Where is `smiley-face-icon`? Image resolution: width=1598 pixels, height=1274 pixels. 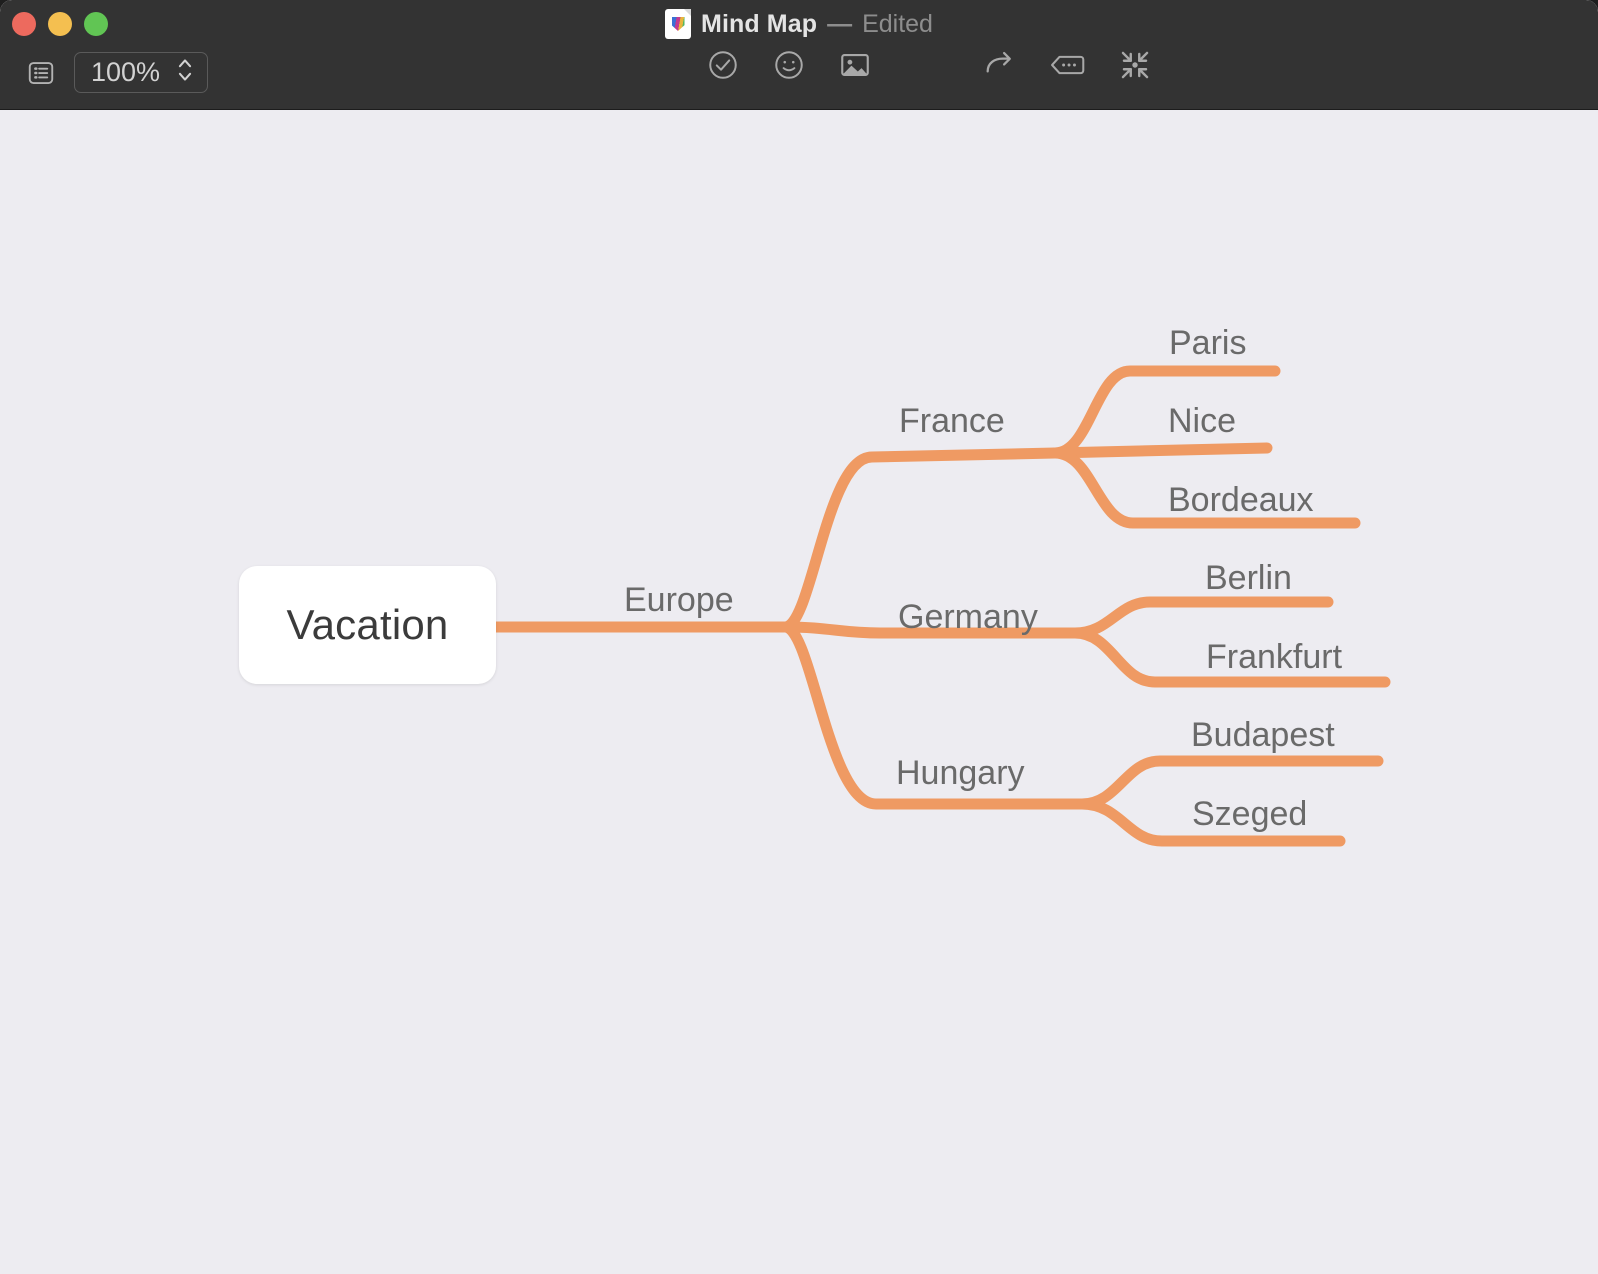
smiley-face-icon is located at coordinates (789, 65).